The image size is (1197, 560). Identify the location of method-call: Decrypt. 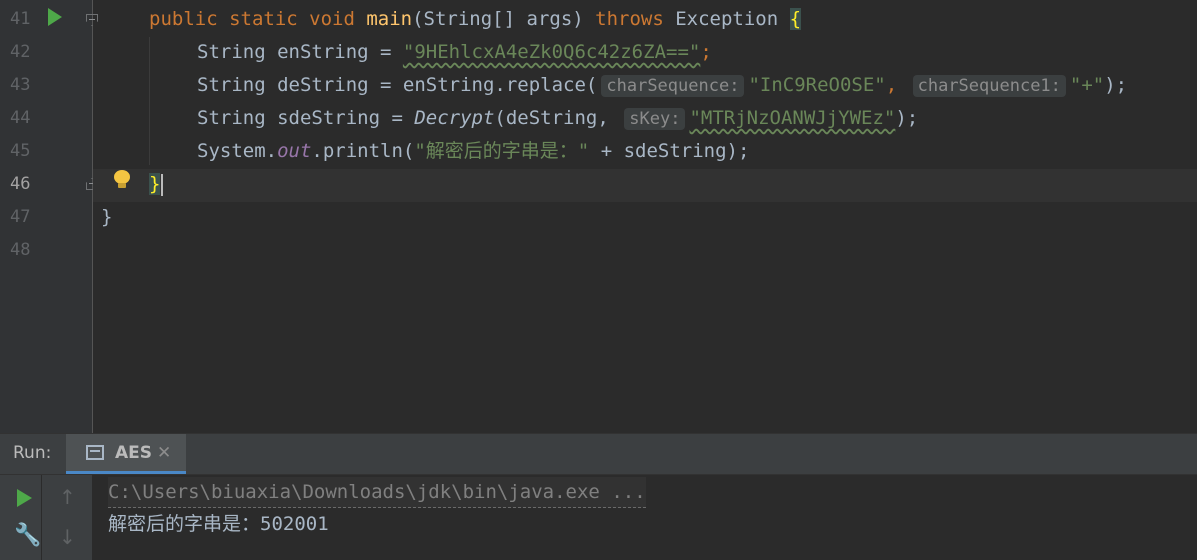
(454, 118).